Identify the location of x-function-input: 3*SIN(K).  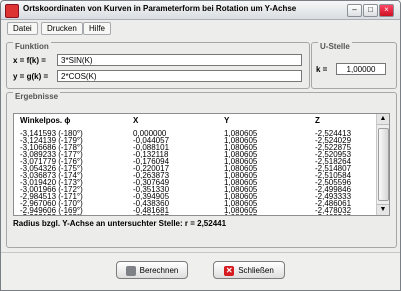
(179, 60).